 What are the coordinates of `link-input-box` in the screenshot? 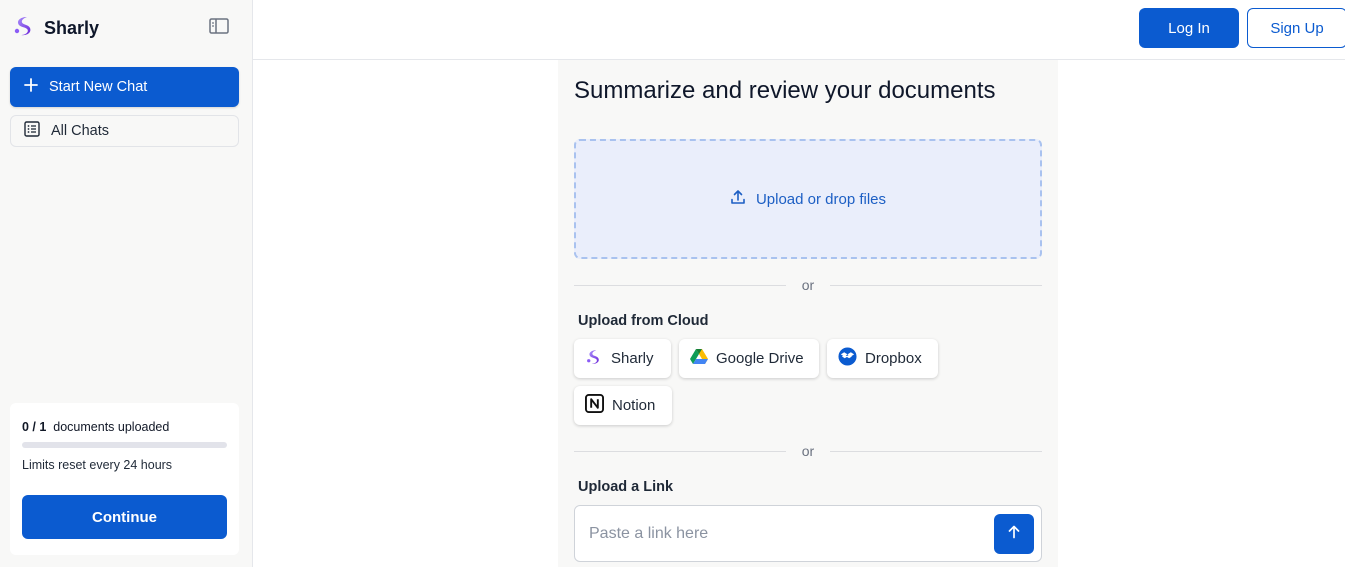 It's located at (808, 533).